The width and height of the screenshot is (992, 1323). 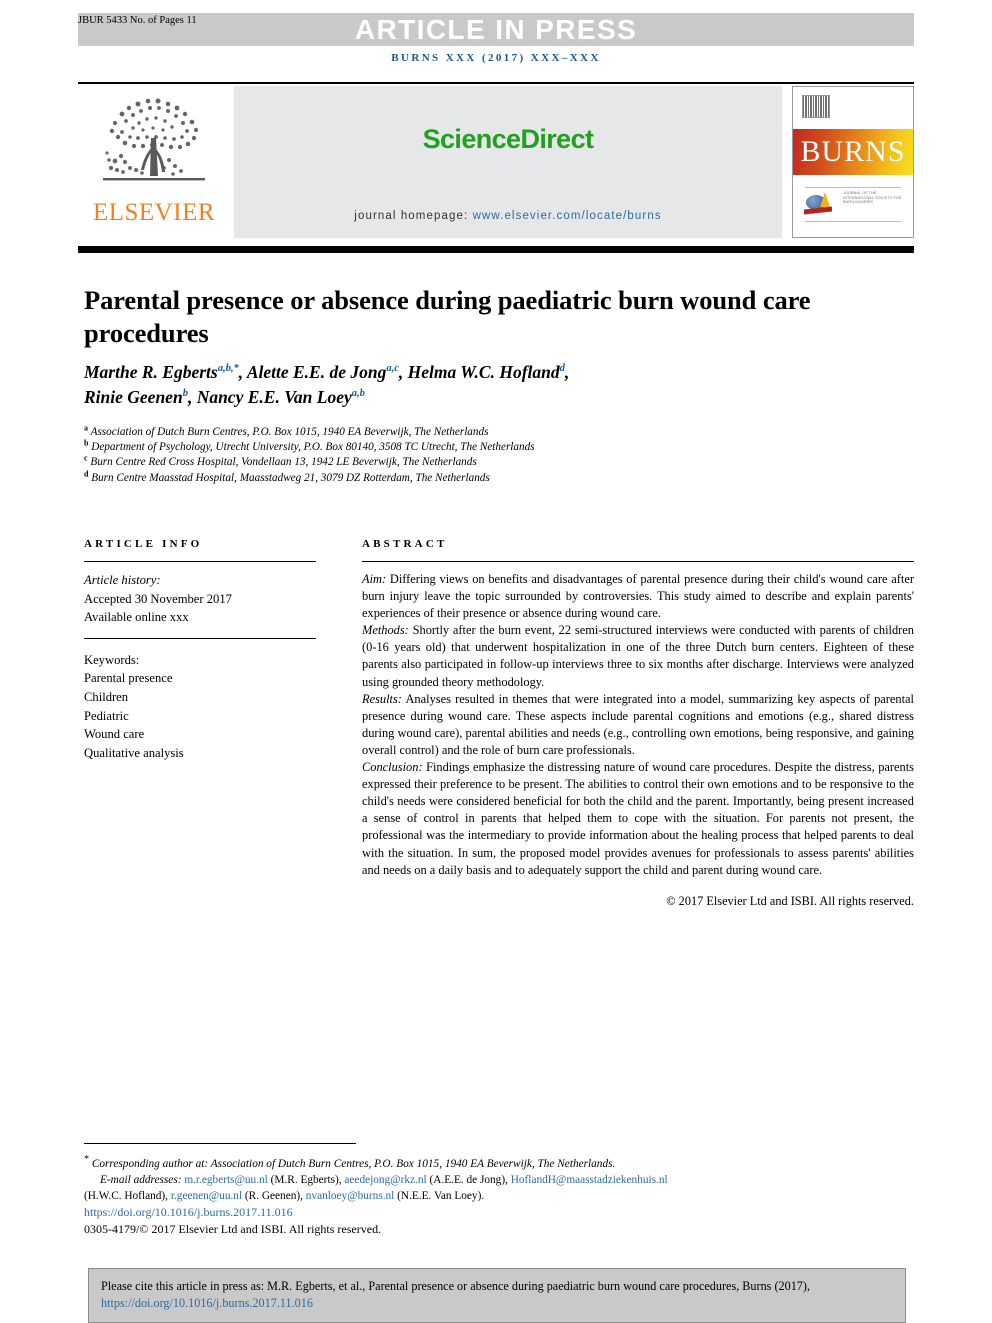 I want to click on author-name: Marthe R. Egberts, so click(x=151, y=372).